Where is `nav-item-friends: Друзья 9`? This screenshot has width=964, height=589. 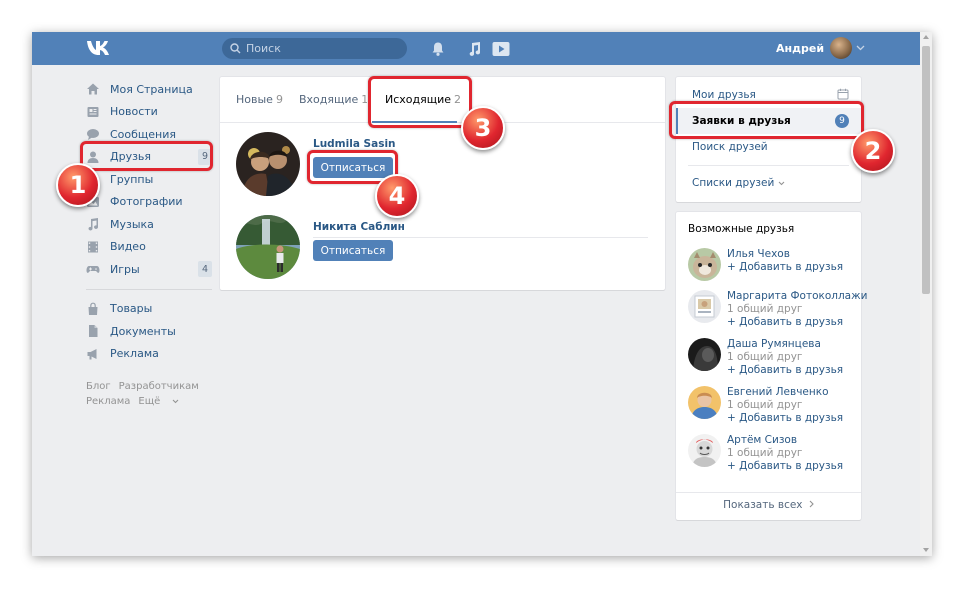 nav-item-friends: Друзья 9 is located at coordinates (149, 157).